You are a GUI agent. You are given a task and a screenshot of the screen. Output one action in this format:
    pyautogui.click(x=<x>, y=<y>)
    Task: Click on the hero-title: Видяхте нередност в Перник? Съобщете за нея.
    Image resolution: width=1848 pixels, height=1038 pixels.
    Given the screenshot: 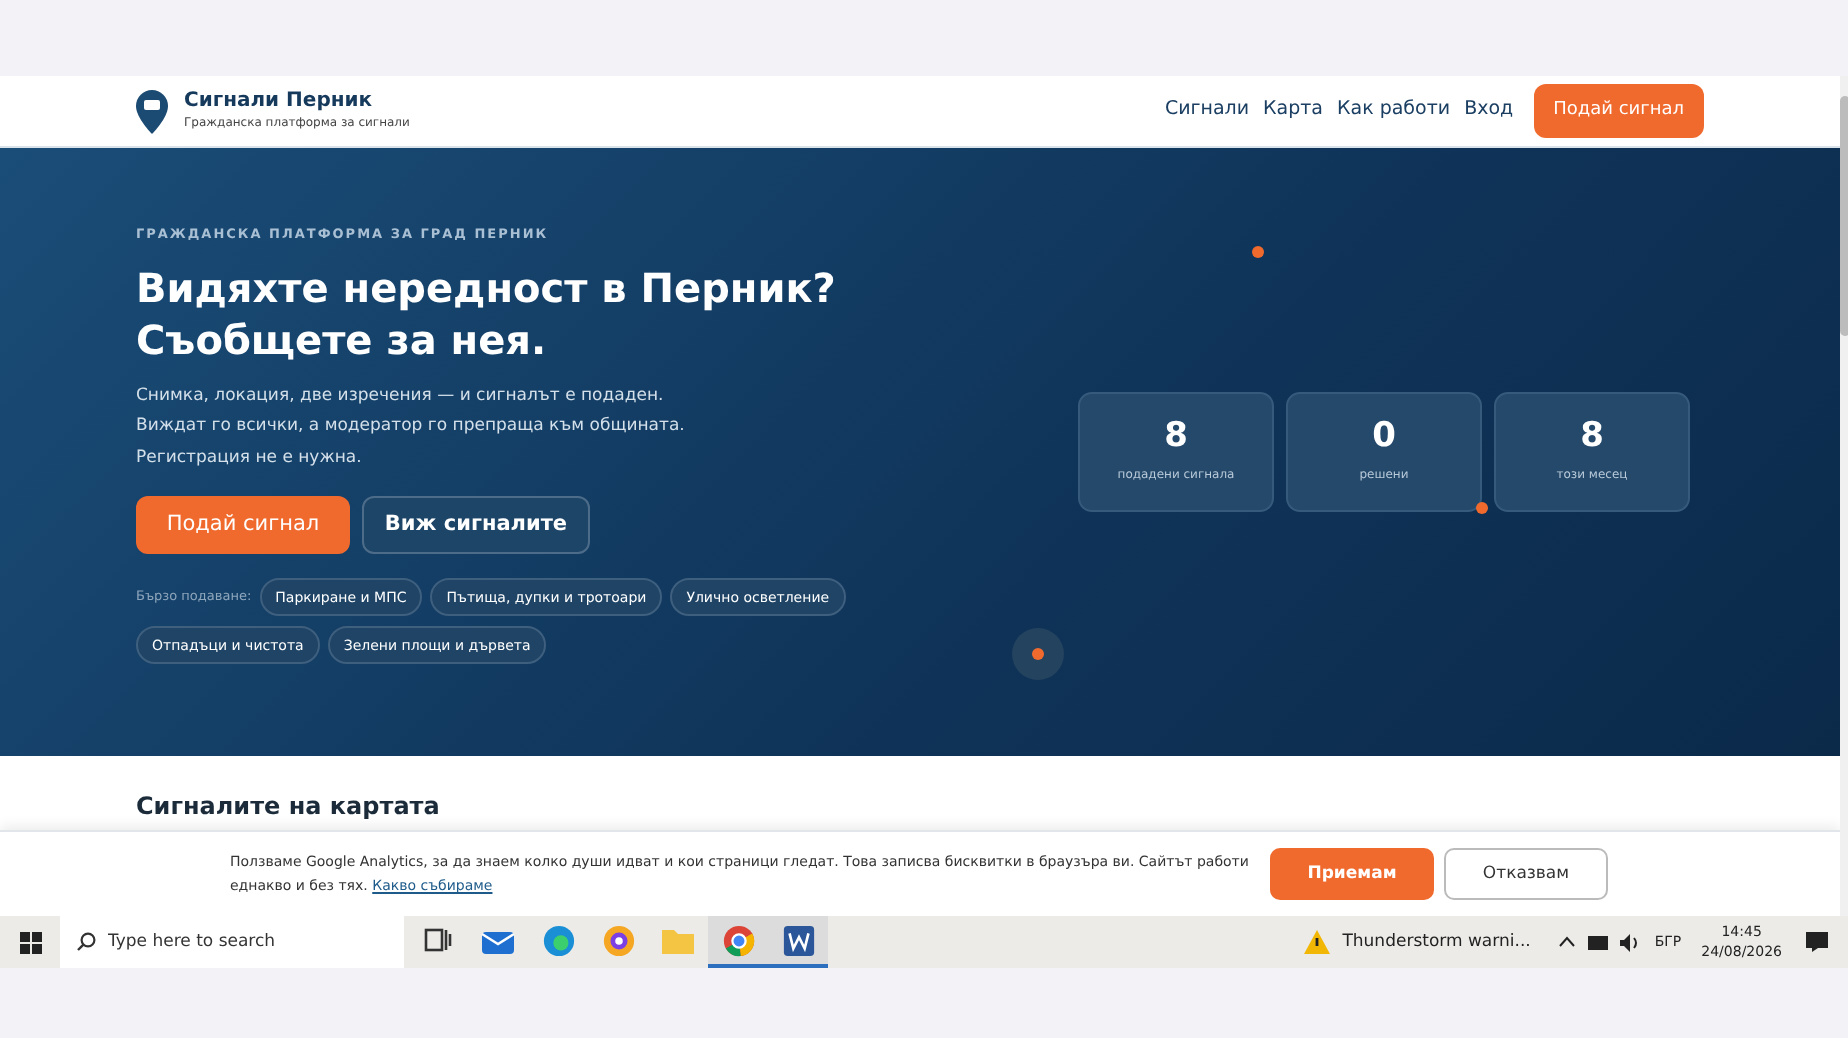 What is the action you would take?
    pyautogui.click(x=487, y=313)
    